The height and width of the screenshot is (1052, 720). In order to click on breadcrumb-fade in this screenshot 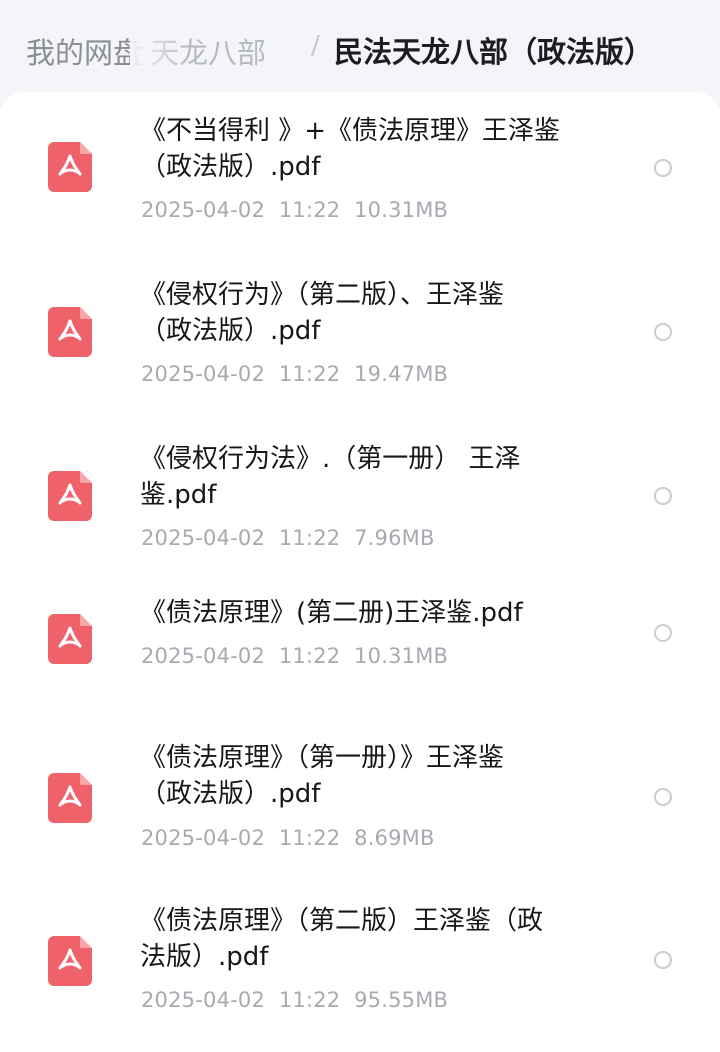, I will do `click(160, 48)`.